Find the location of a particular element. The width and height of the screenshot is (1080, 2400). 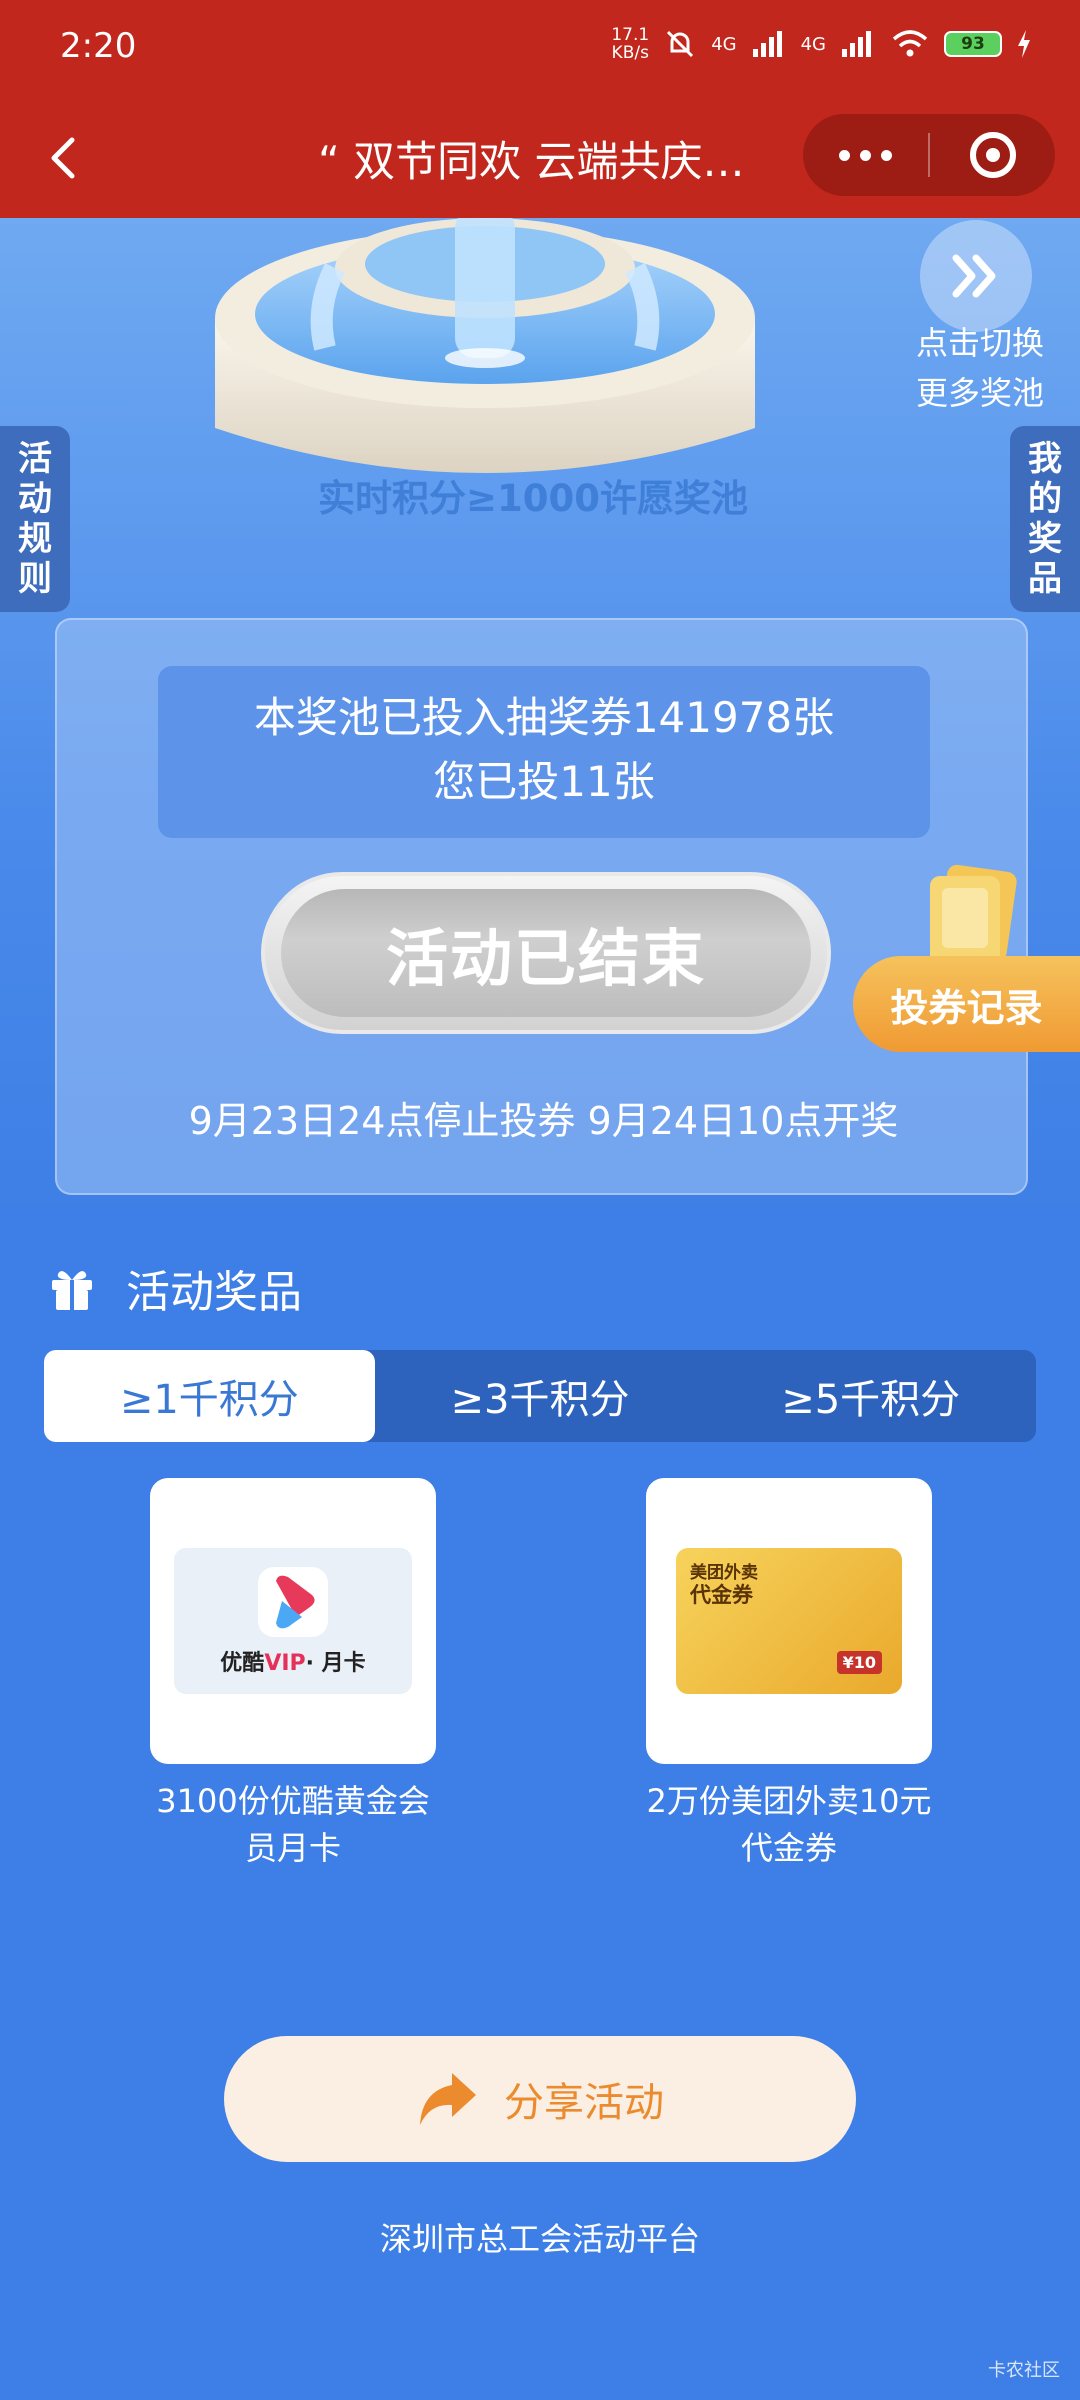

rules-tab: 活动规则 is located at coordinates (35, 519).